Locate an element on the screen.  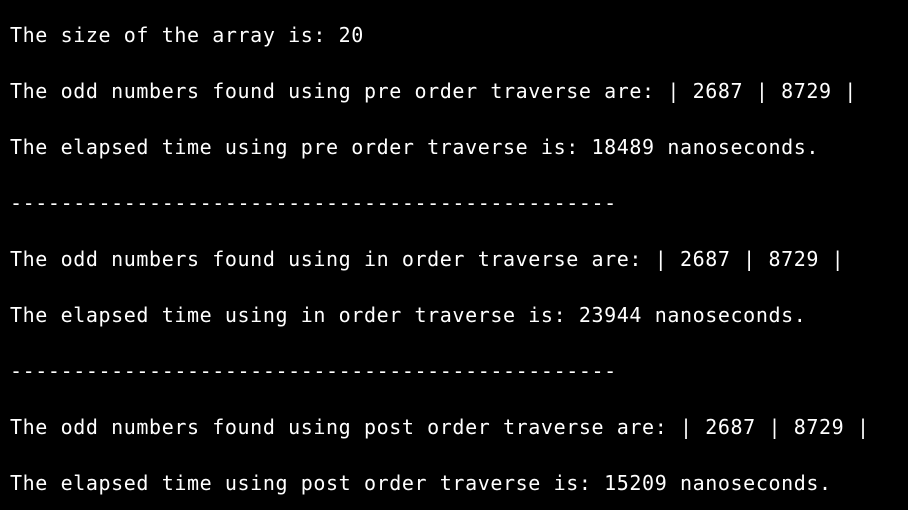
output-line-array-size: The size of the array is: 20 is located at coordinates (187, 35).